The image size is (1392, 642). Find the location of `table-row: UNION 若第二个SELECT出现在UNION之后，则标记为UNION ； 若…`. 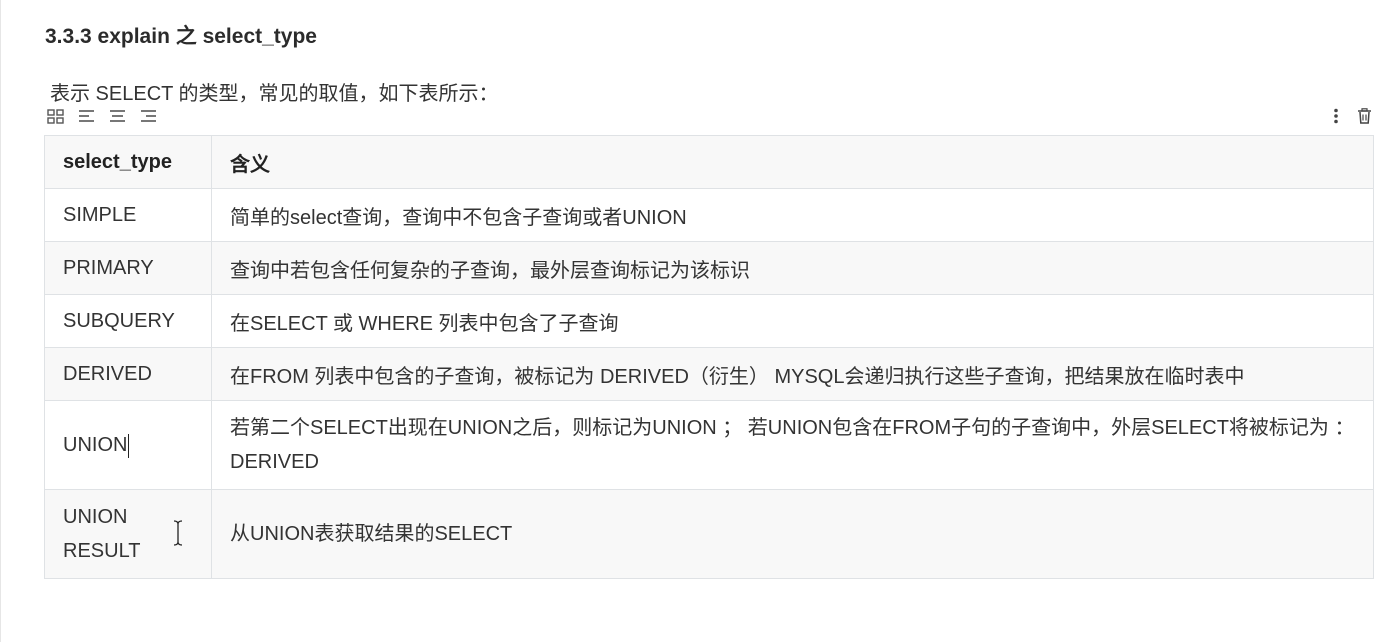

table-row: UNION 若第二个SELECT出现在UNION之后，则标记为UNION ； 若… is located at coordinates (709, 445).